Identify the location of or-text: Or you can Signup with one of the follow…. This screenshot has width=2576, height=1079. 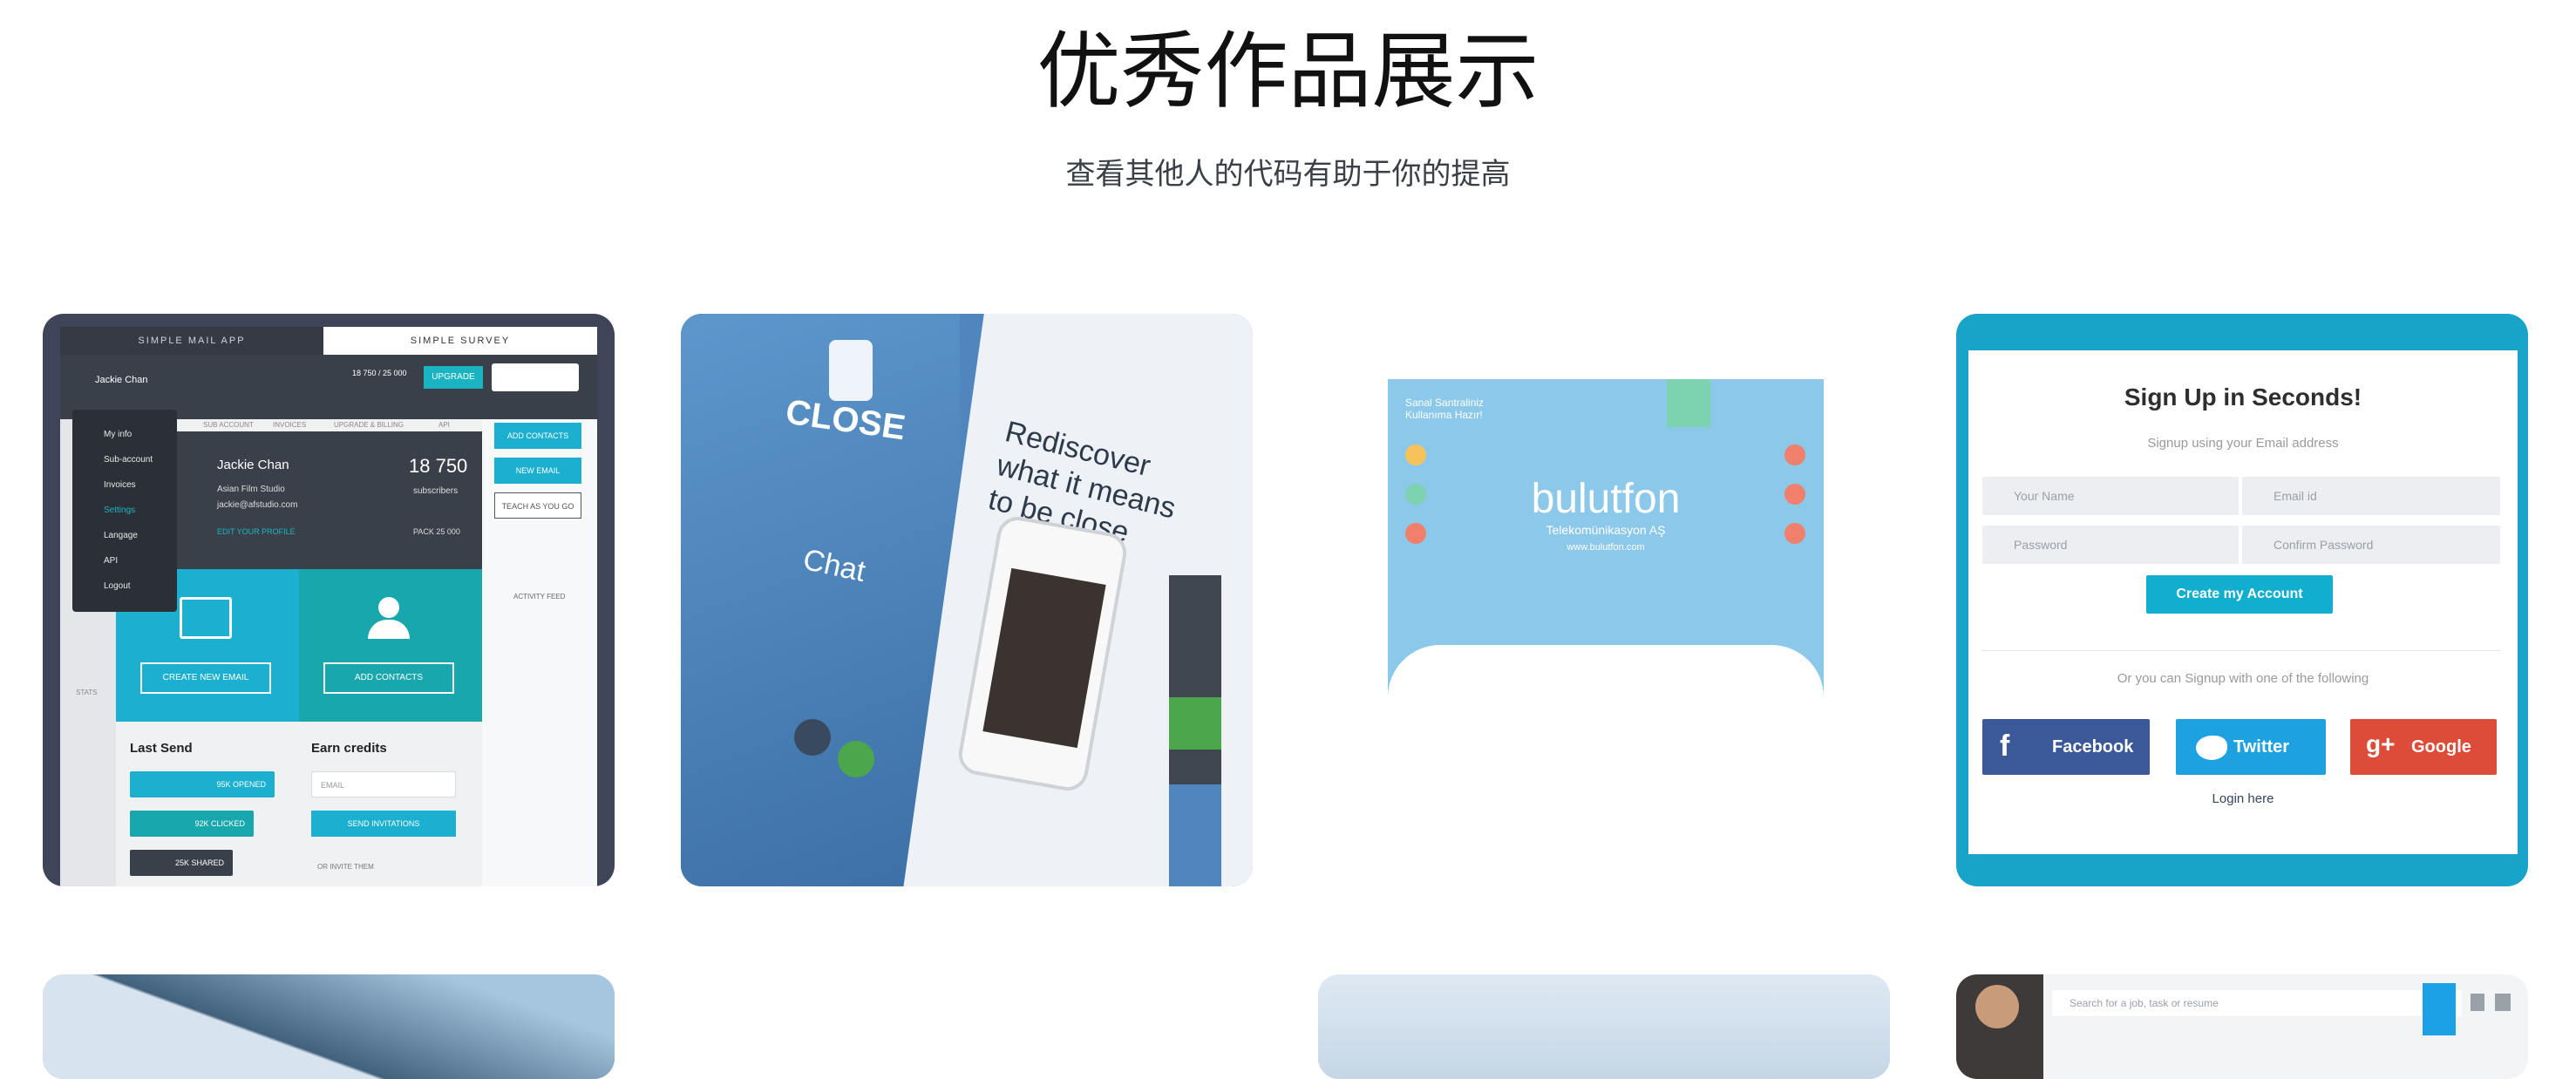
(2243, 679).